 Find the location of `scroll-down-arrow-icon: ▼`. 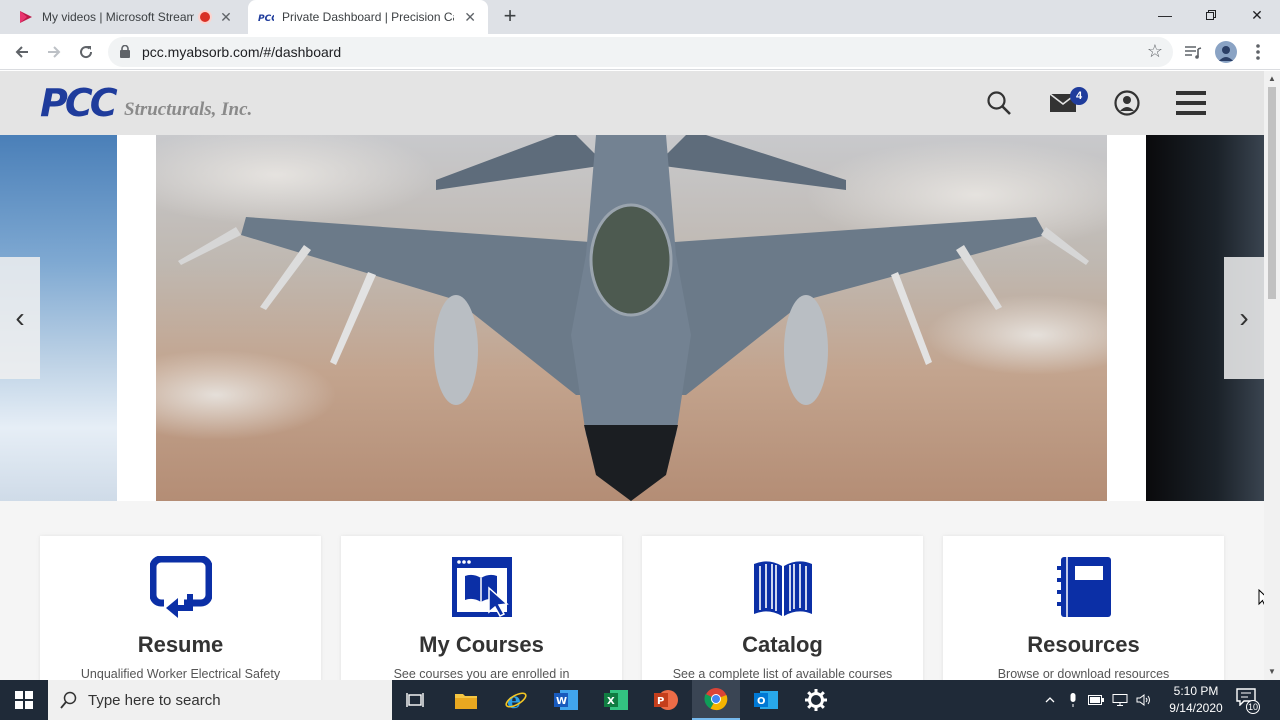

scroll-down-arrow-icon: ▼ is located at coordinates (1272, 672).